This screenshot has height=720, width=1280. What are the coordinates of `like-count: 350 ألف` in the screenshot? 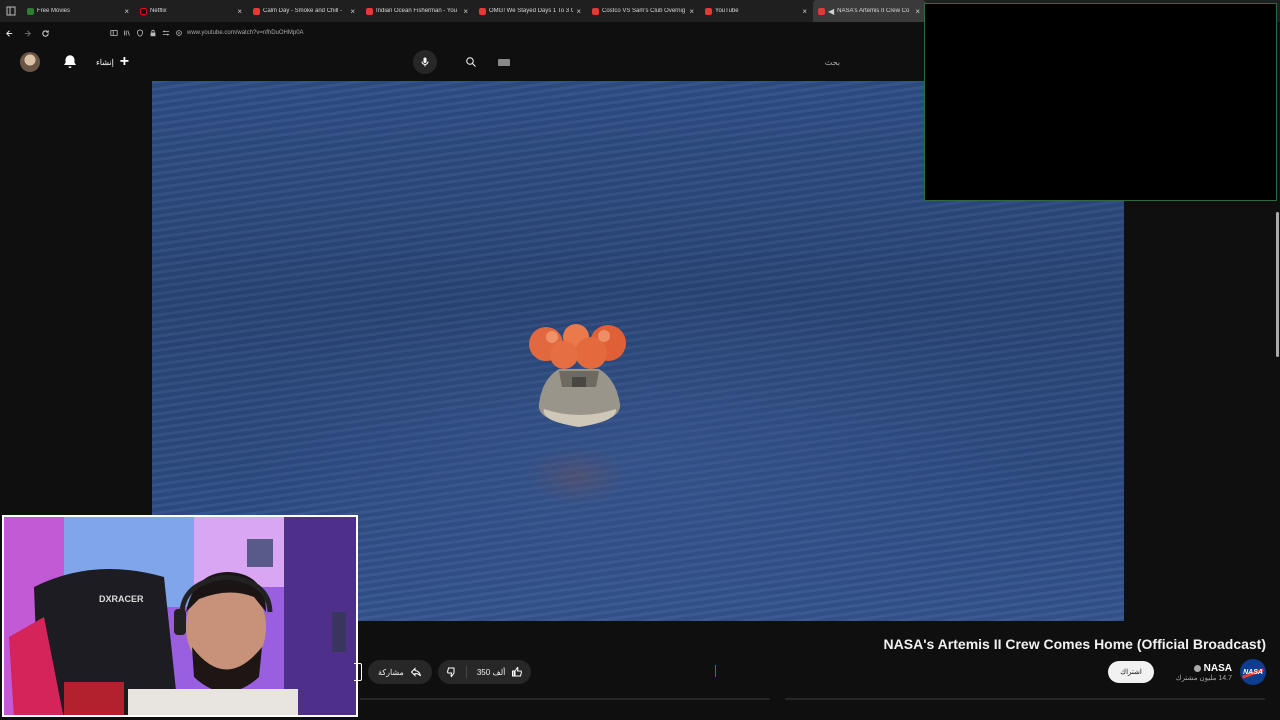 It's located at (491, 672).